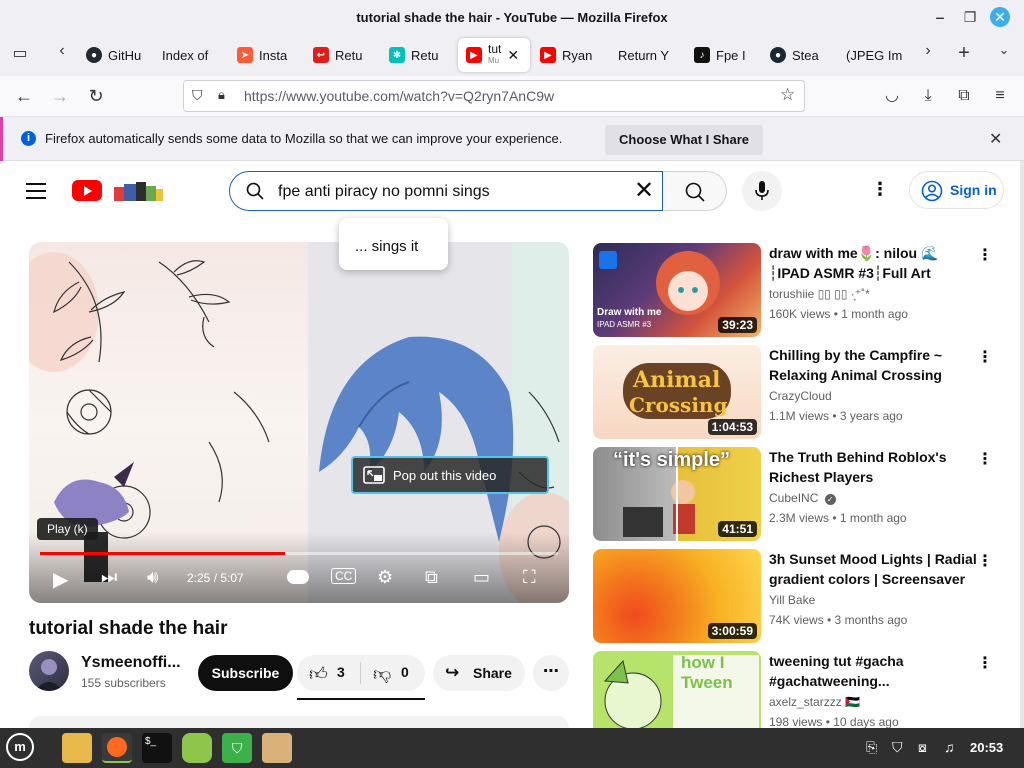 The height and width of the screenshot is (768, 1024). I want to click on firefox-taskbar-icon, so click(117, 748).